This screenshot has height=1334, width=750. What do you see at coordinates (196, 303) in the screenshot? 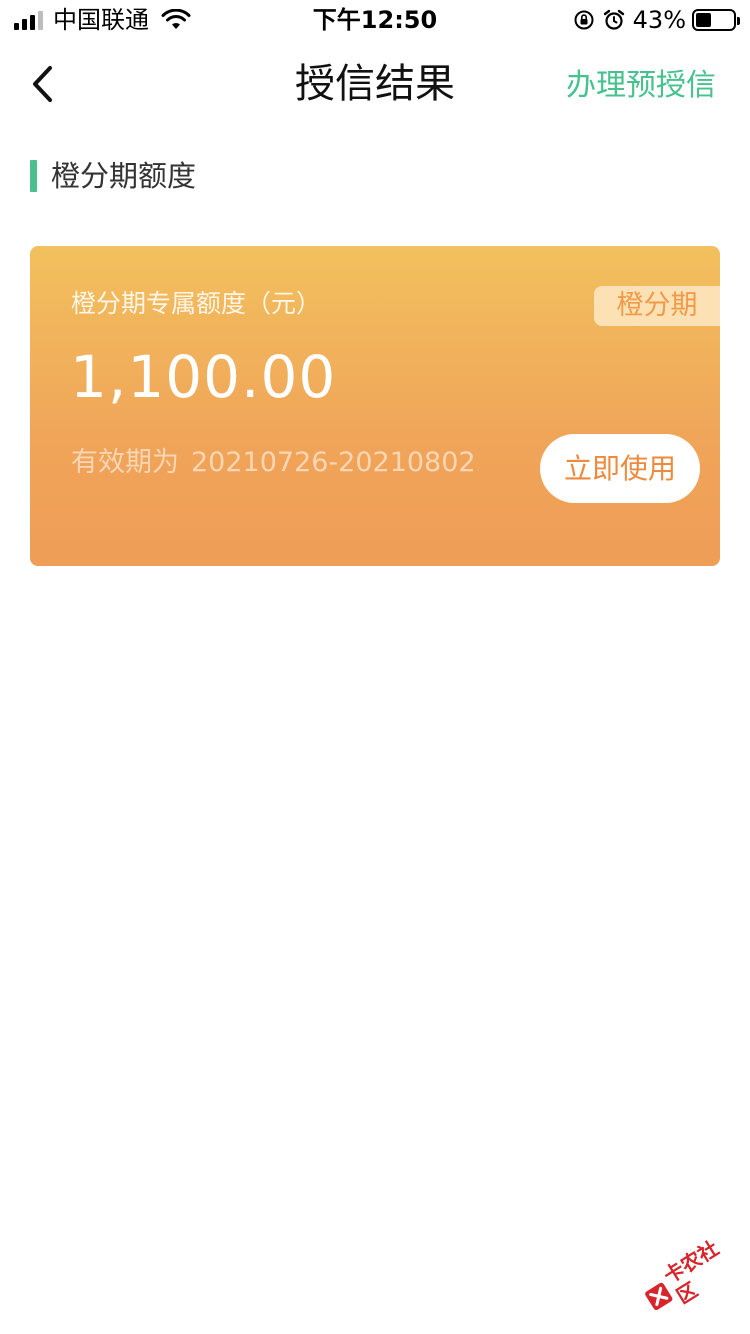
I see `credit-limit-label: 橙分期专属额度（元）` at bounding box center [196, 303].